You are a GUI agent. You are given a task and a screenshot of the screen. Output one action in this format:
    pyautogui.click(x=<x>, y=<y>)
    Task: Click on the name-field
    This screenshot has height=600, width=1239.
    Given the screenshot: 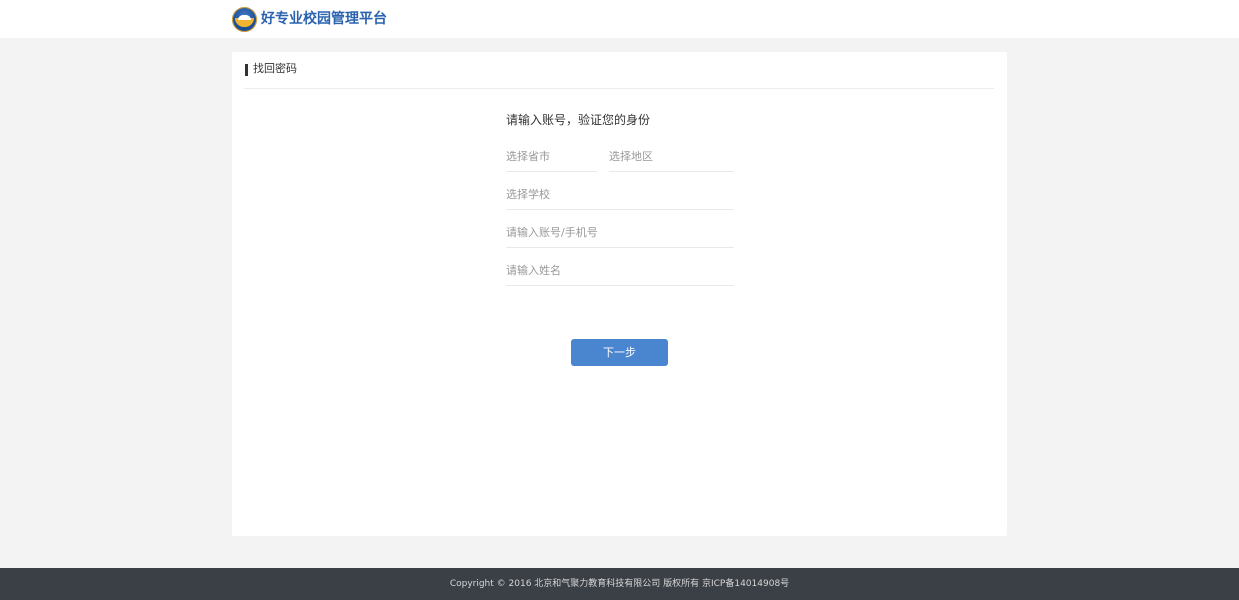 What is the action you would take?
    pyautogui.click(x=620, y=271)
    